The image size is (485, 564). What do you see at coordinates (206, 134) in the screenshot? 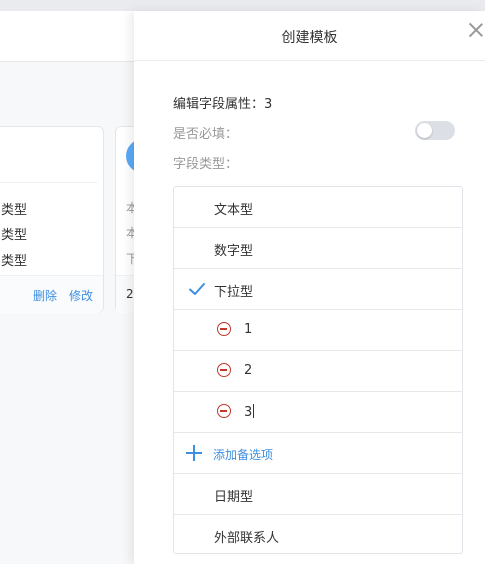
I see `required-label: 是否必填：` at bounding box center [206, 134].